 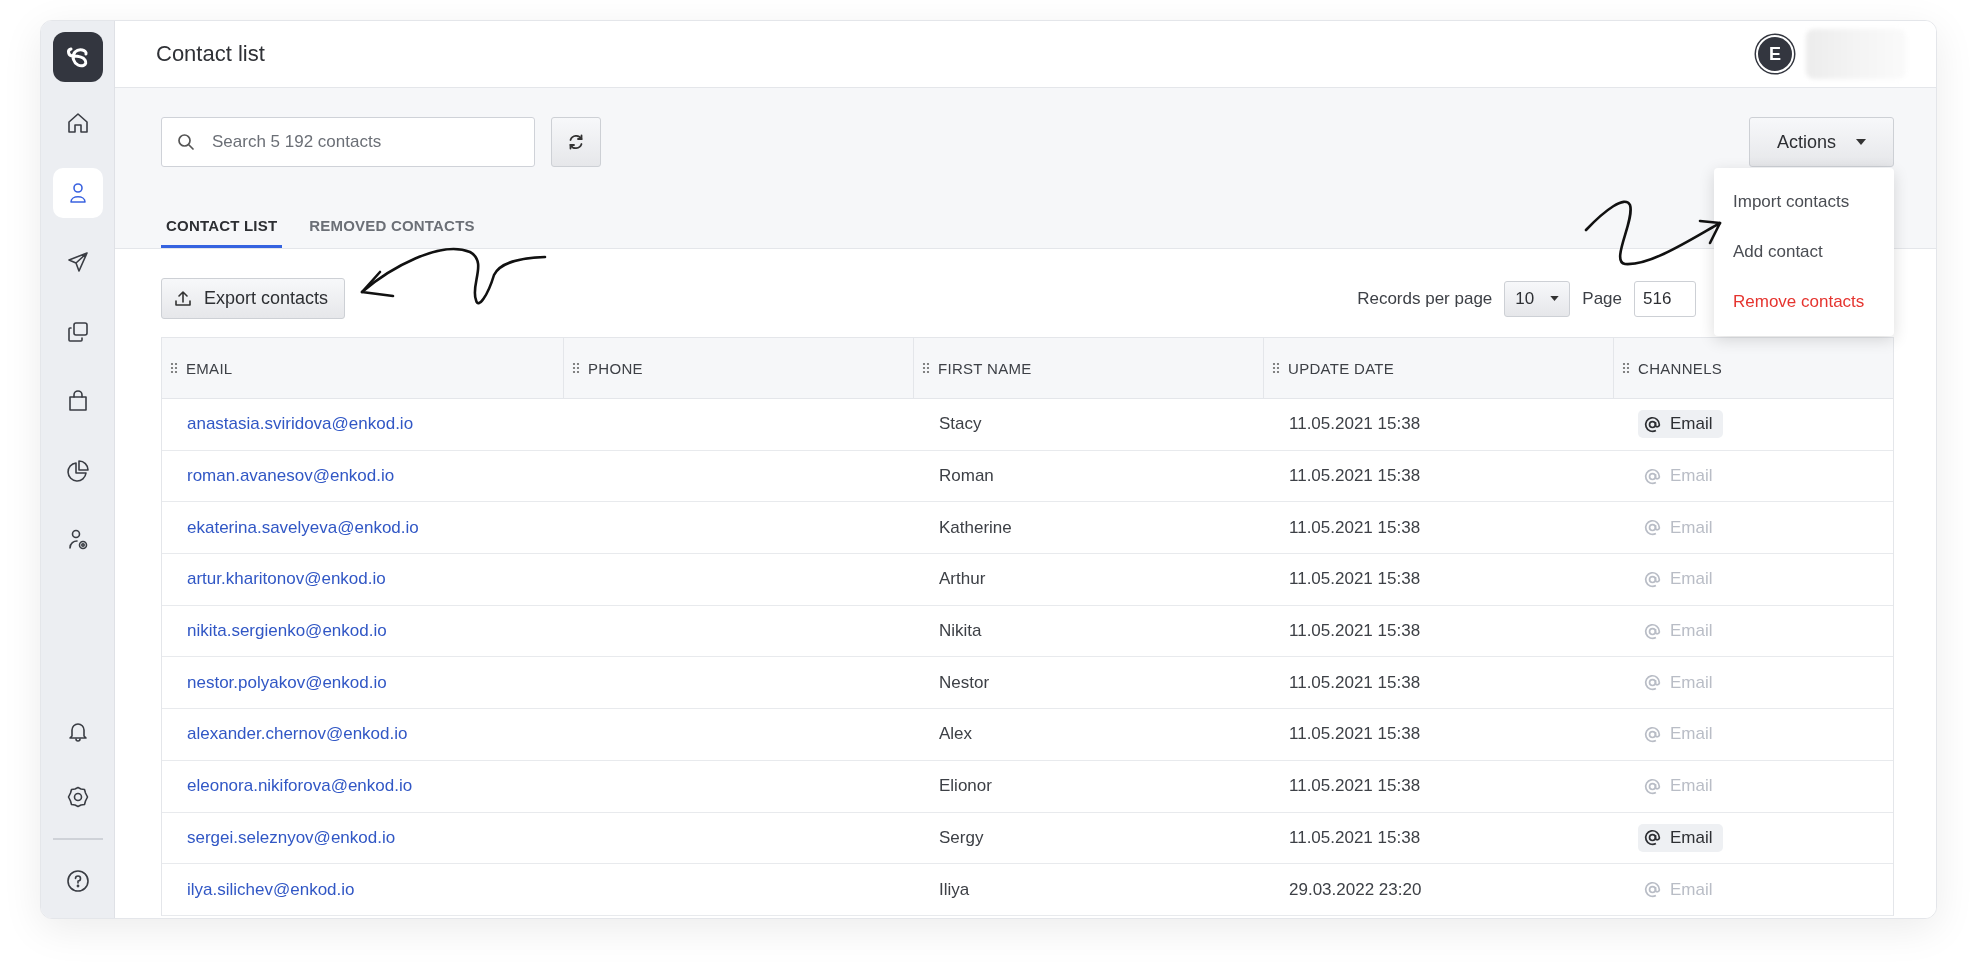 What do you see at coordinates (1821, 142) in the screenshot?
I see `actions-button: Actions` at bounding box center [1821, 142].